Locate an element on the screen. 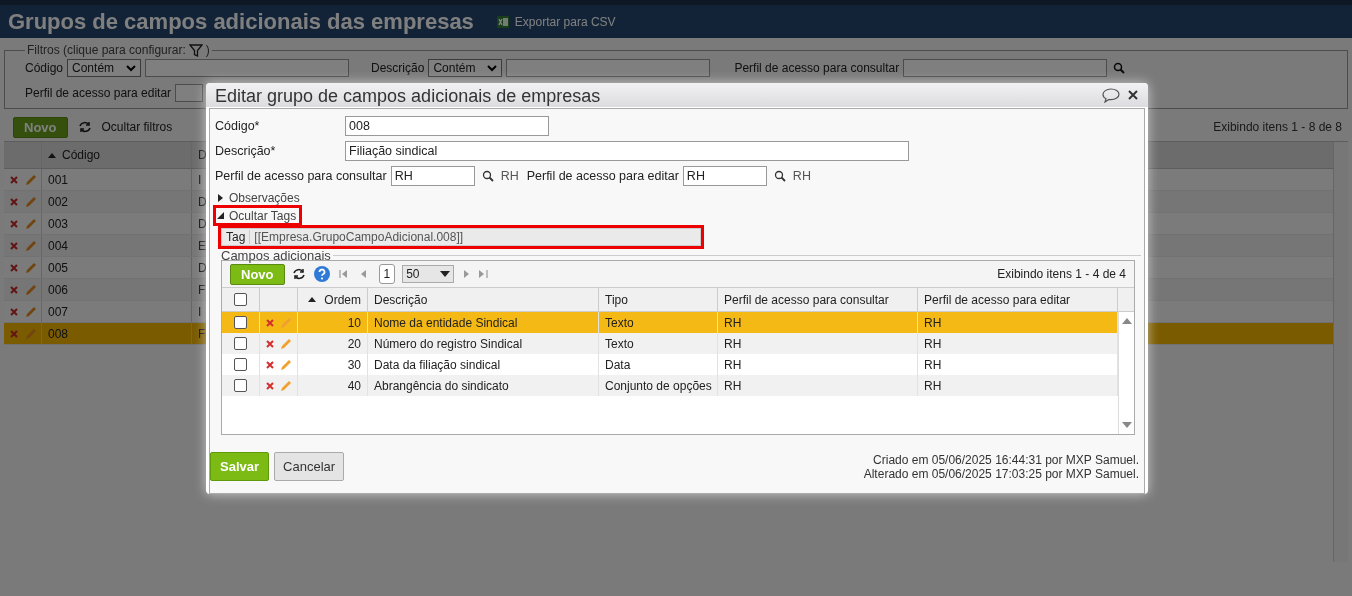  table-cell-text: E is located at coordinates (202, 246).